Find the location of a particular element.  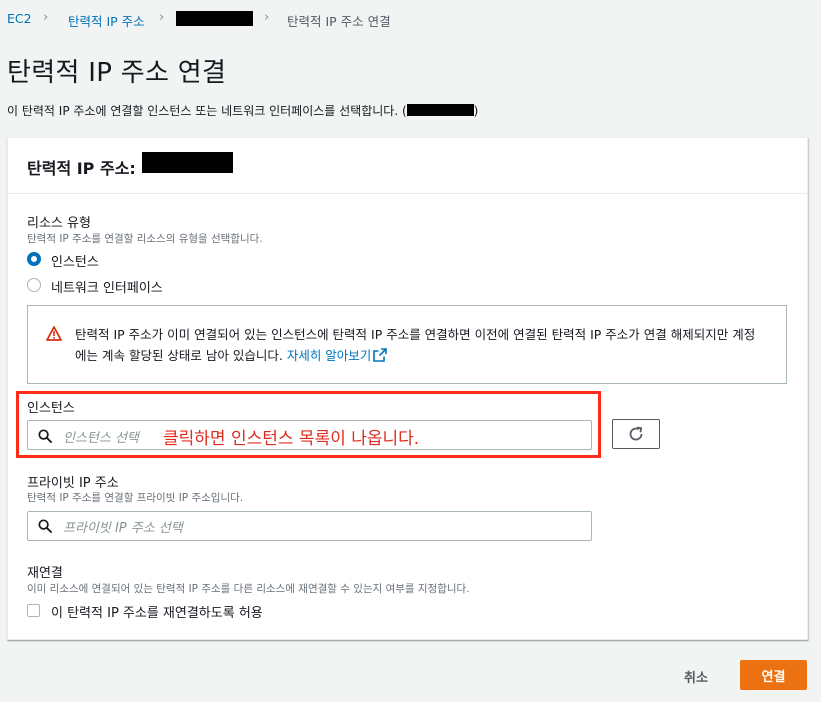

private-ip-hint: 탄력적 IP 주소를 연결할 프라이빗 IP 주소입니다. is located at coordinates (135, 498).